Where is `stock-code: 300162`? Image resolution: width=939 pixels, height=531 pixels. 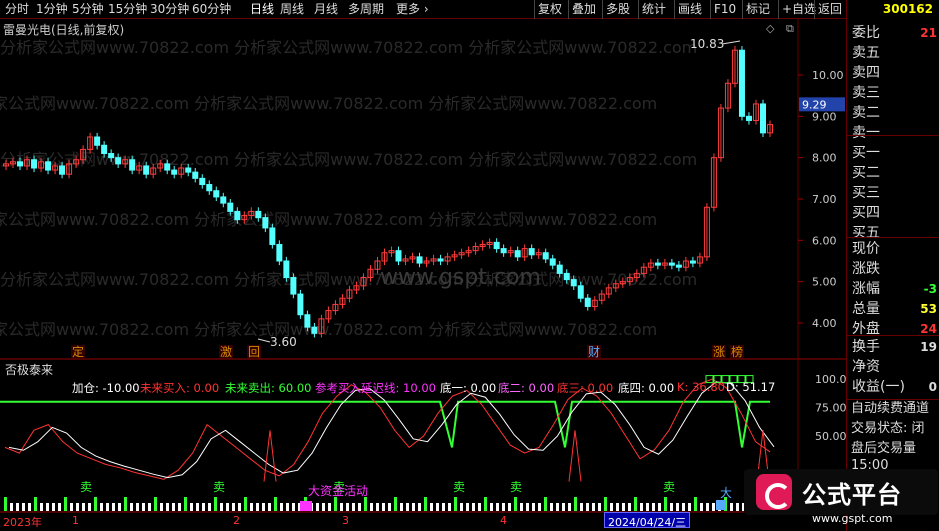
stock-code: 300162 is located at coordinates (892, 9).